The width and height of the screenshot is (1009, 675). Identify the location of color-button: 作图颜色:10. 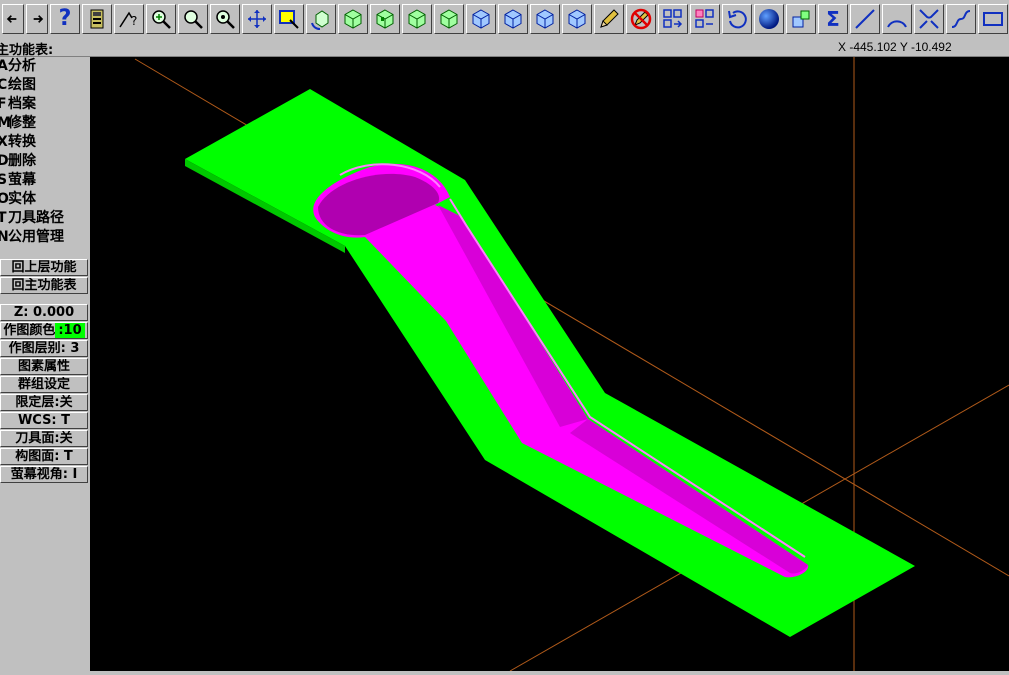
(44, 330).